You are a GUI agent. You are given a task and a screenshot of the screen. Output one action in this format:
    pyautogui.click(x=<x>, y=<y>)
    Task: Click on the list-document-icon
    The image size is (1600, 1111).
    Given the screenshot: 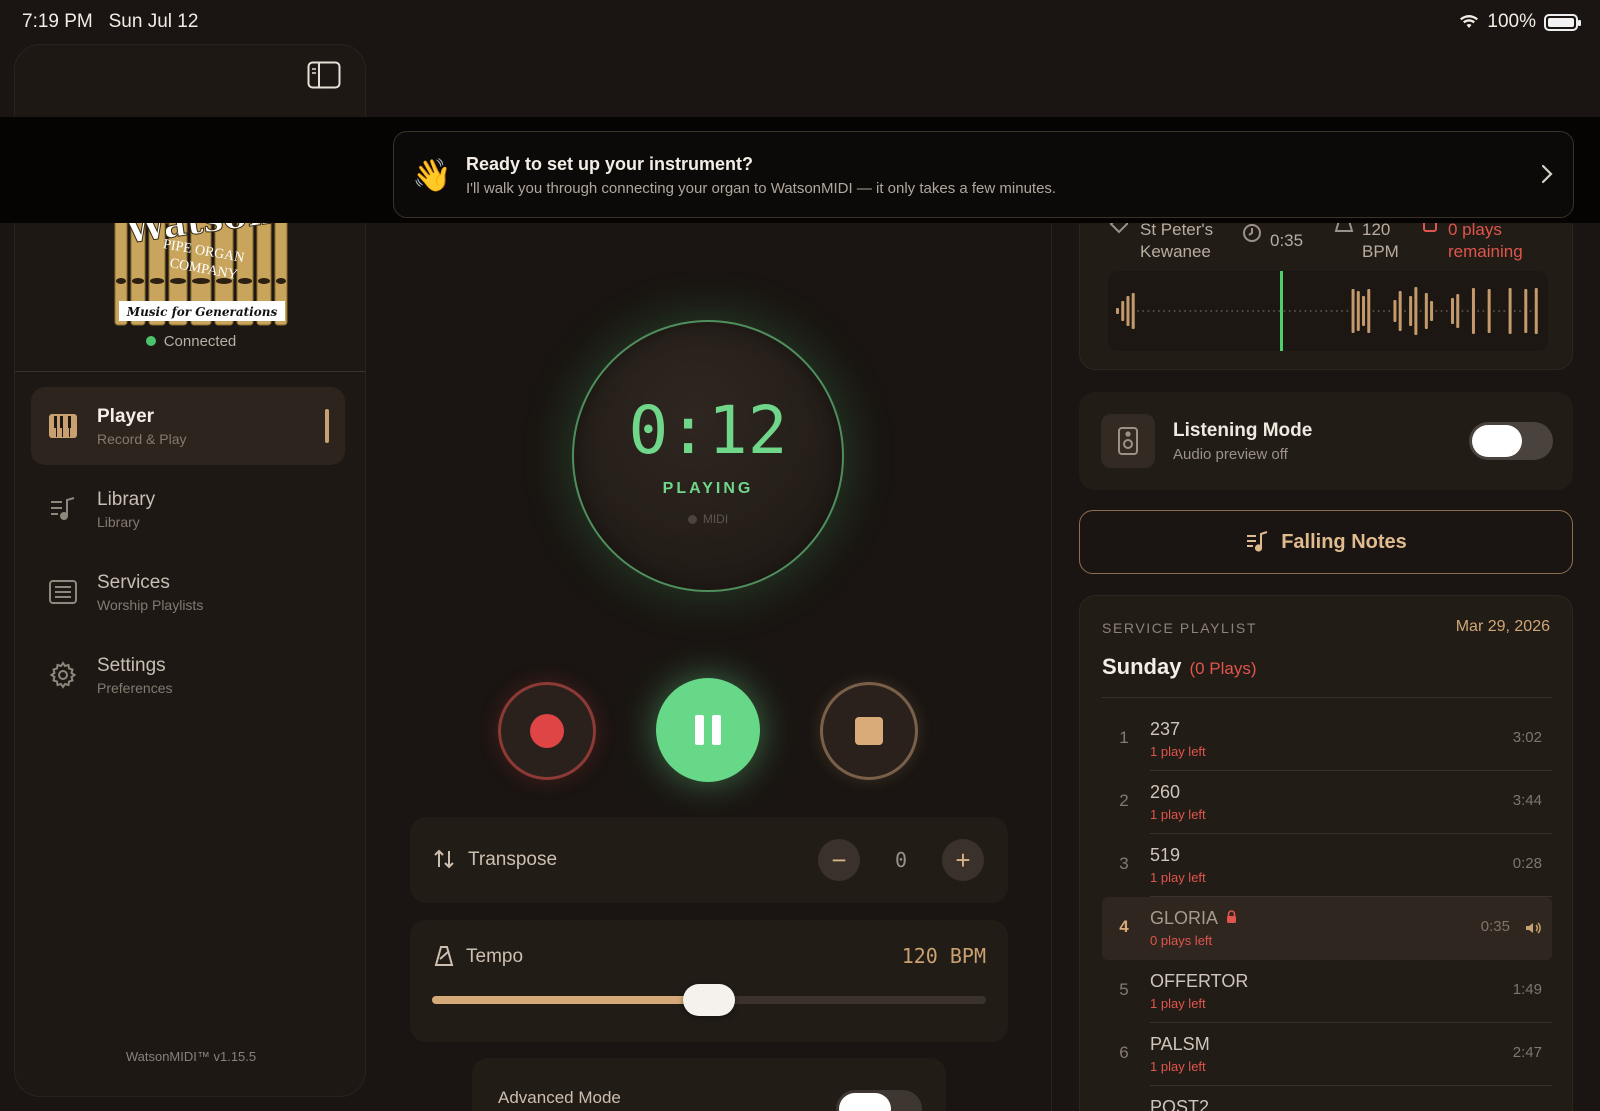 What is the action you would take?
    pyautogui.click(x=63, y=592)
    